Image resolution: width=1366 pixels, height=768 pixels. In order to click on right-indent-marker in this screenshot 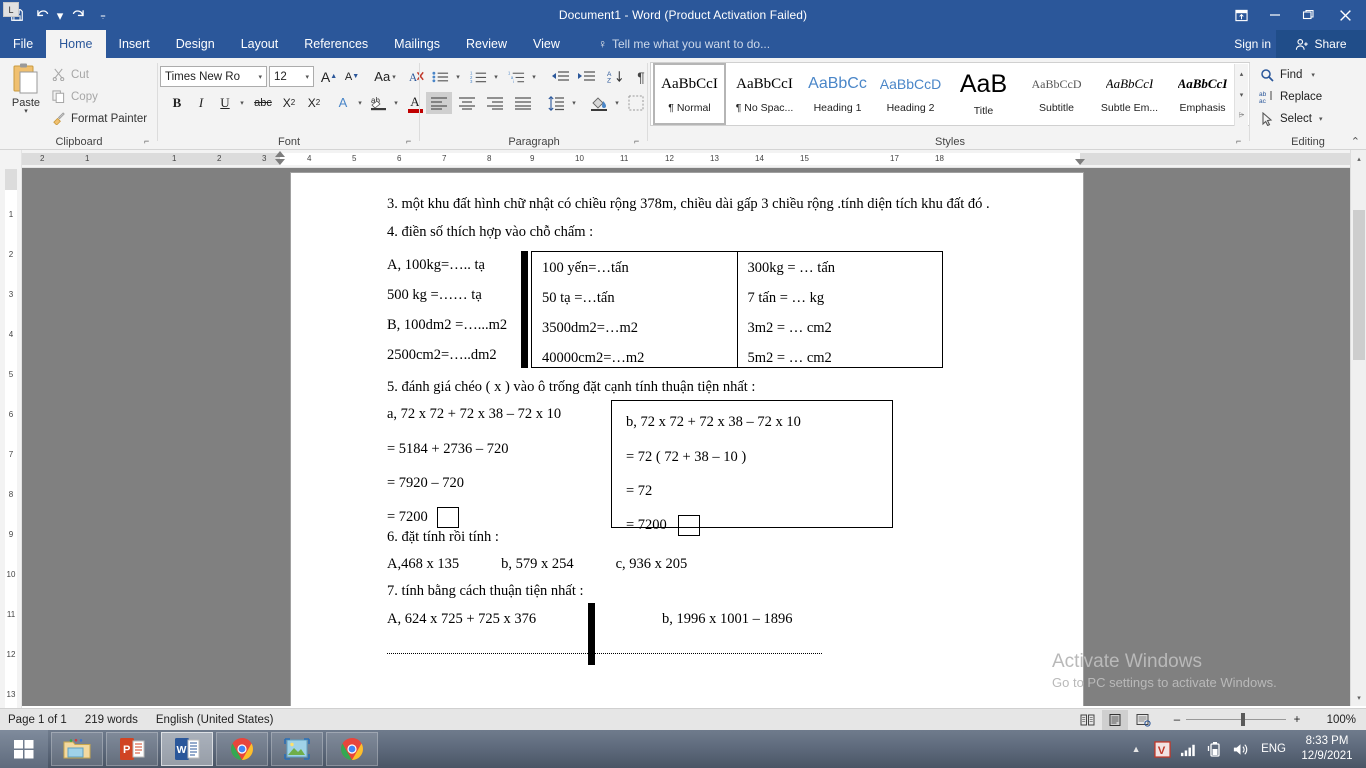, I will do `click(1080, 162)`.